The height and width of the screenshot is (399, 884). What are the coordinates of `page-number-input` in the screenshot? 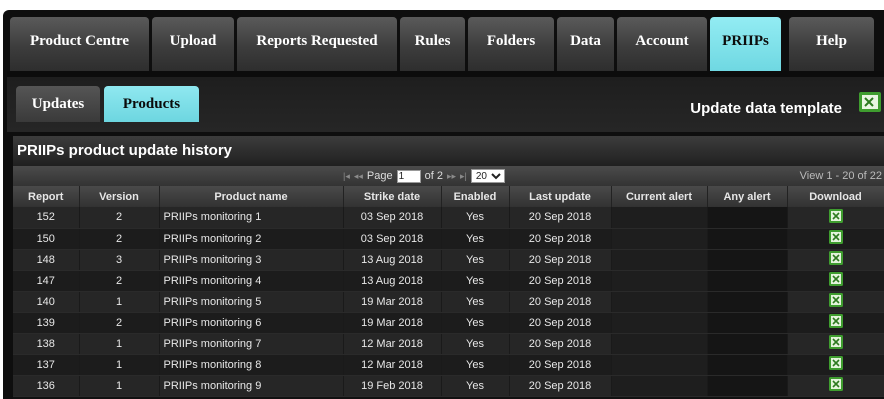 It's located at (408, 176).